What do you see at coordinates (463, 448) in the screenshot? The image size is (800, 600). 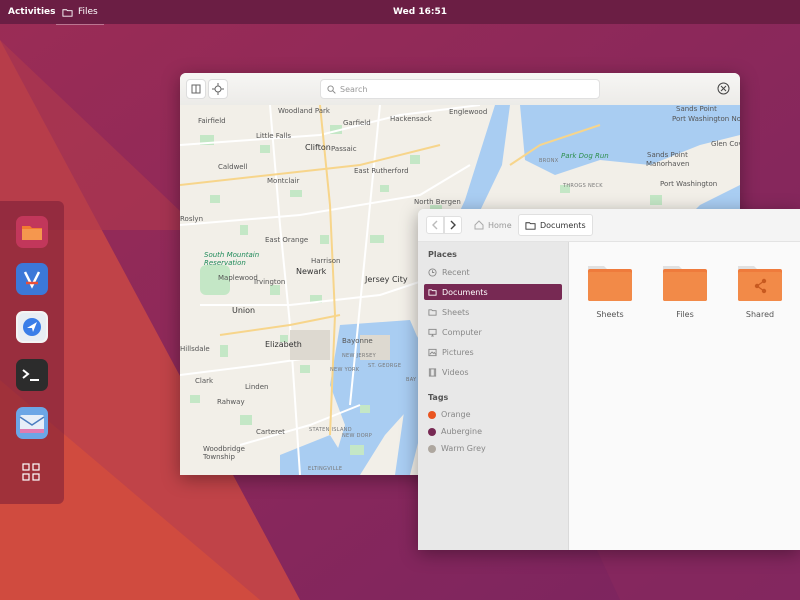 I see `tag-label: Warm Grey` at bounding box center [463, 448].